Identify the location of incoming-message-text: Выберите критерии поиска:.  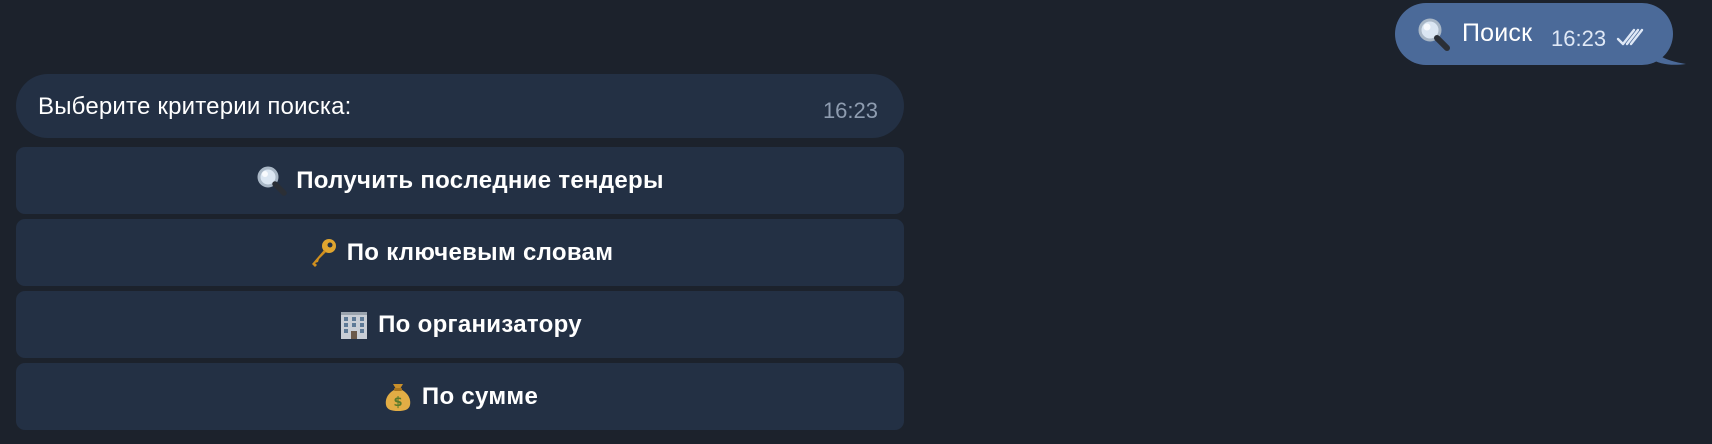
(195, 106).